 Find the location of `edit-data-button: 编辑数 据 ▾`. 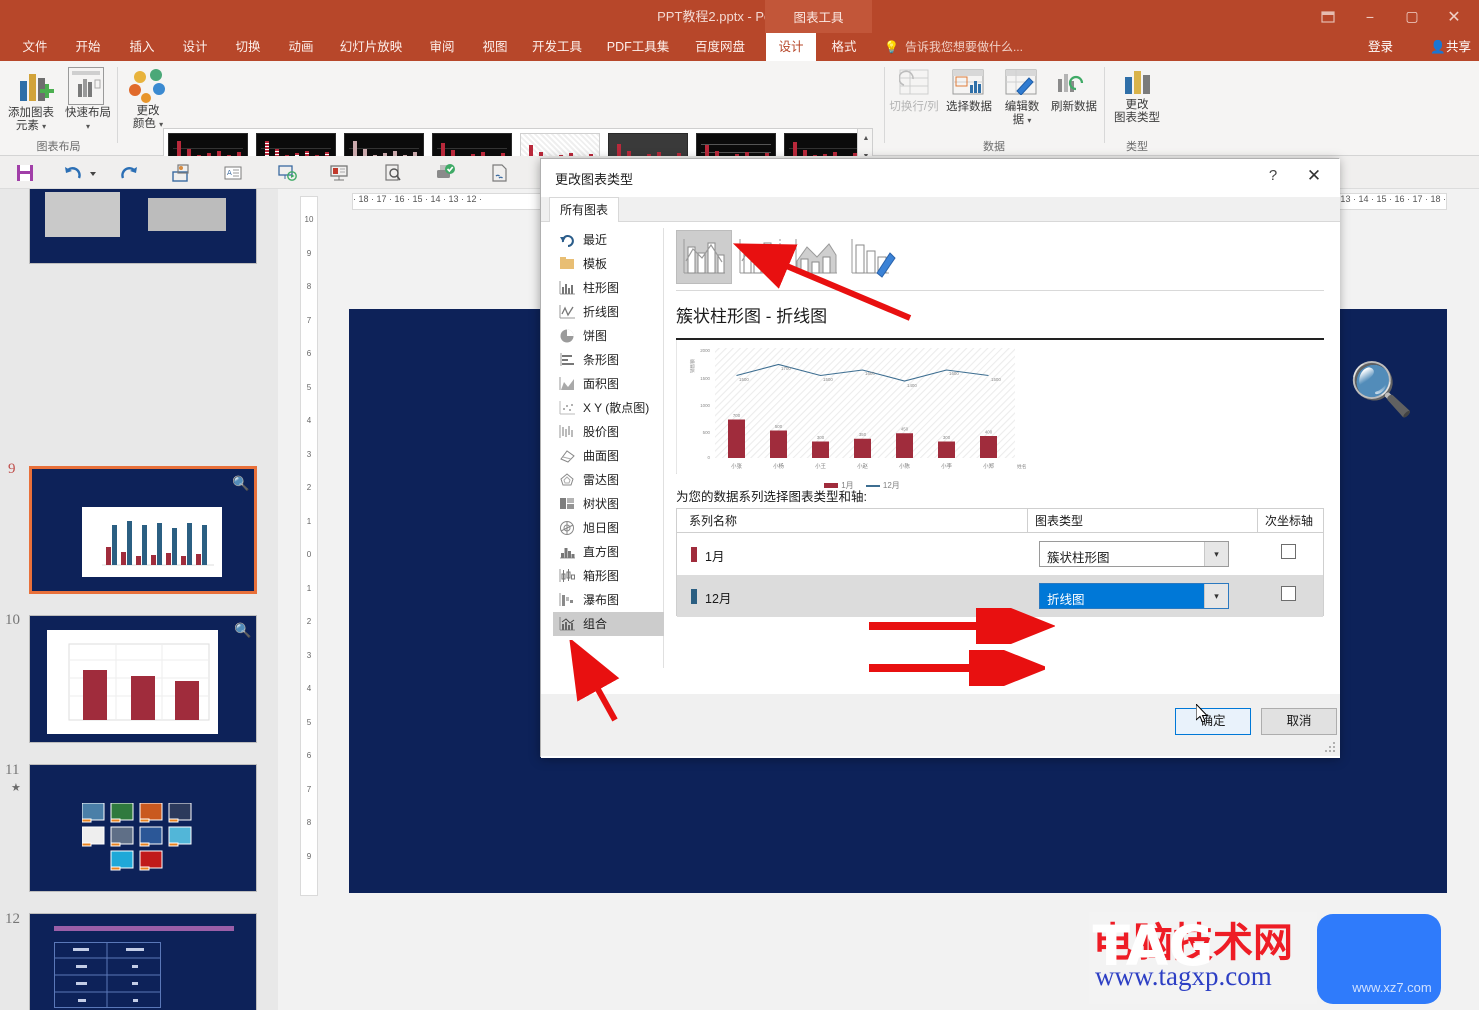

edit-data-button: 编辑数 据 ▾ is located at coordinates (1022, 114).